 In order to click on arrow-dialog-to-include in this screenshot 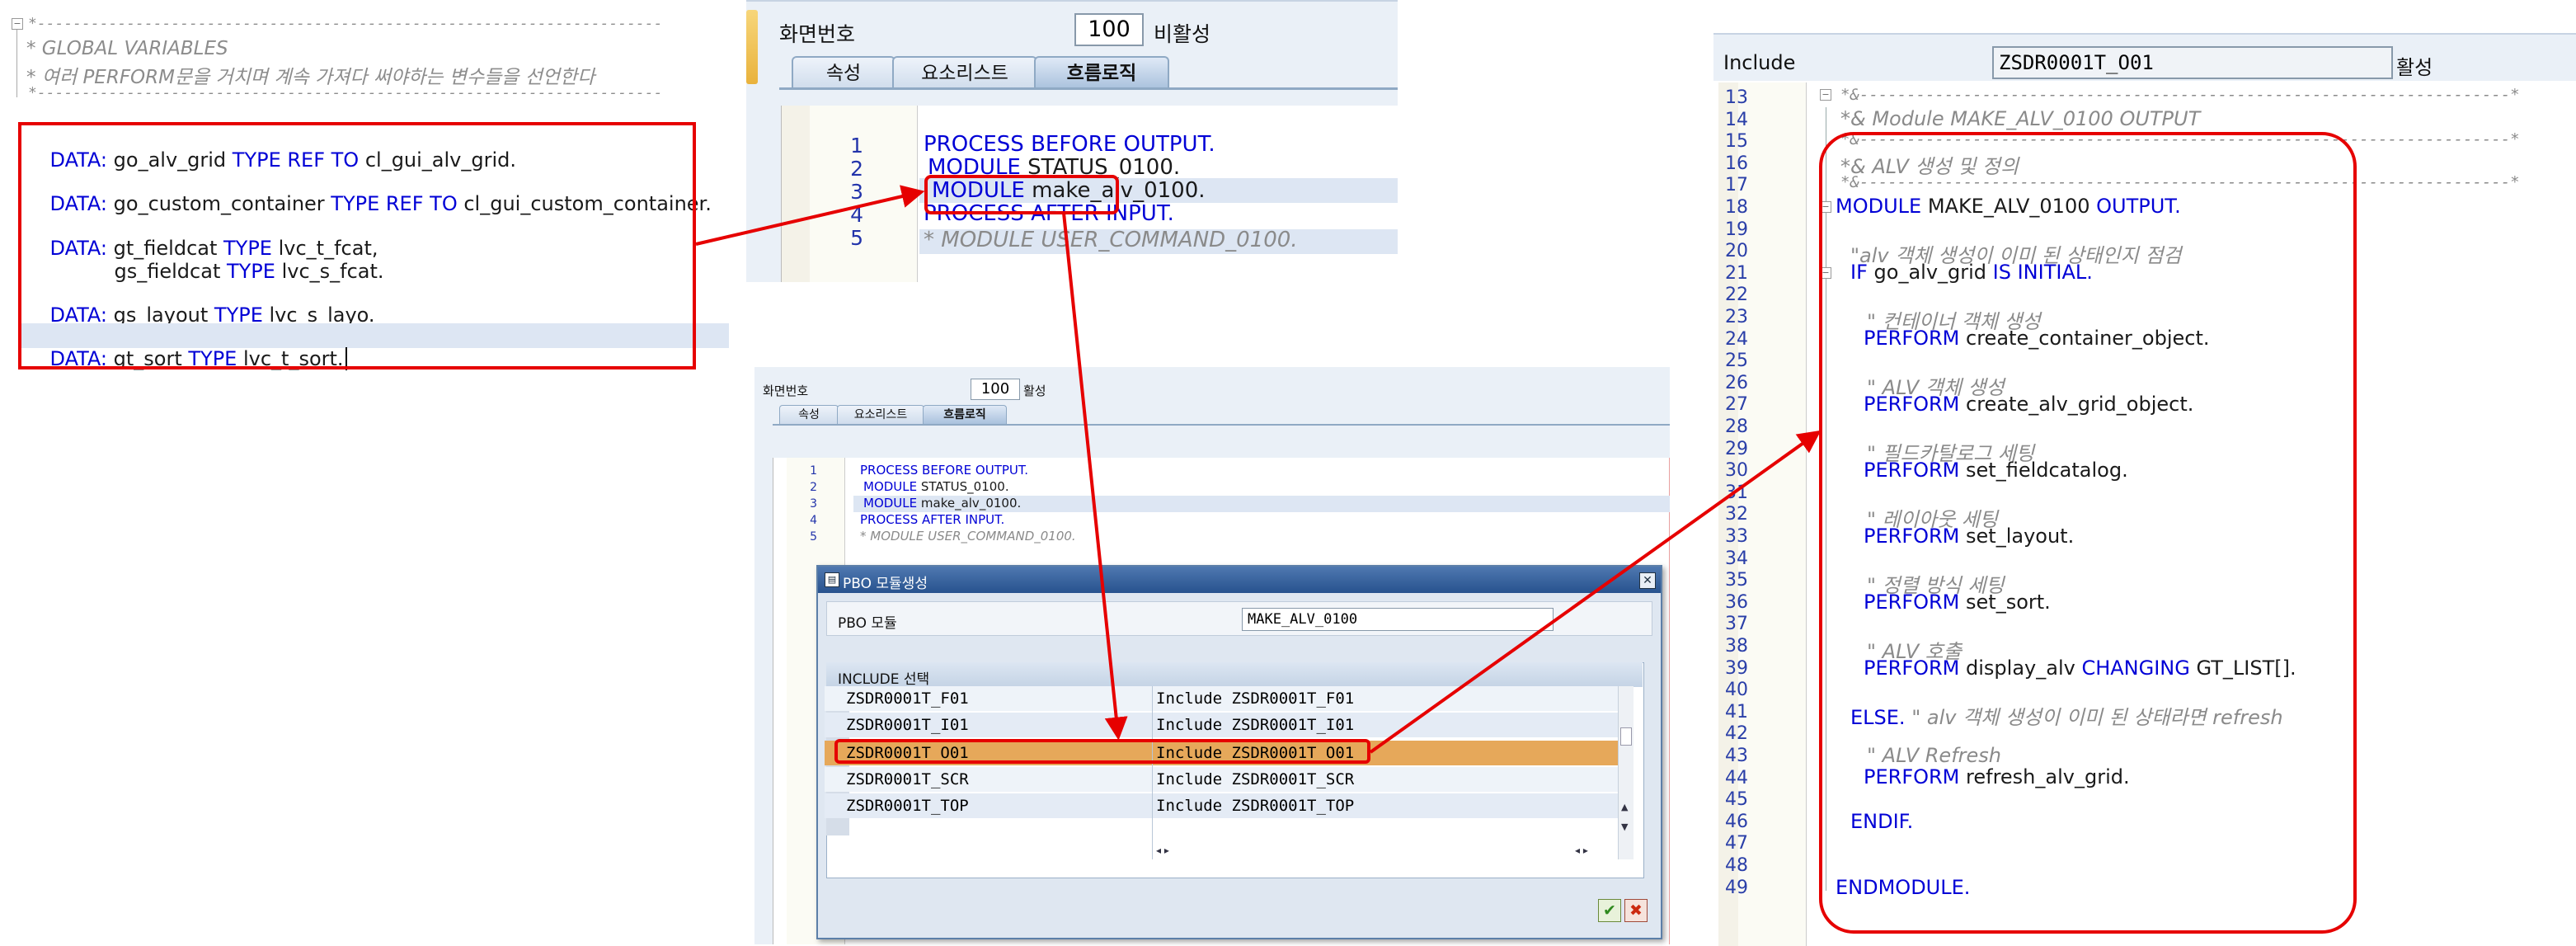, I will do `click(1595, 592)`.